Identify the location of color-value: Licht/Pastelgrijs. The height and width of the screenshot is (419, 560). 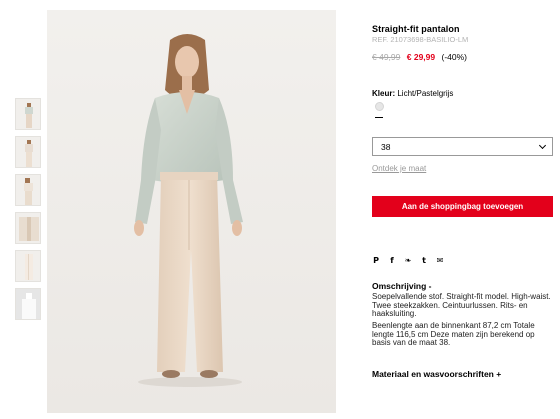
(425, 93).